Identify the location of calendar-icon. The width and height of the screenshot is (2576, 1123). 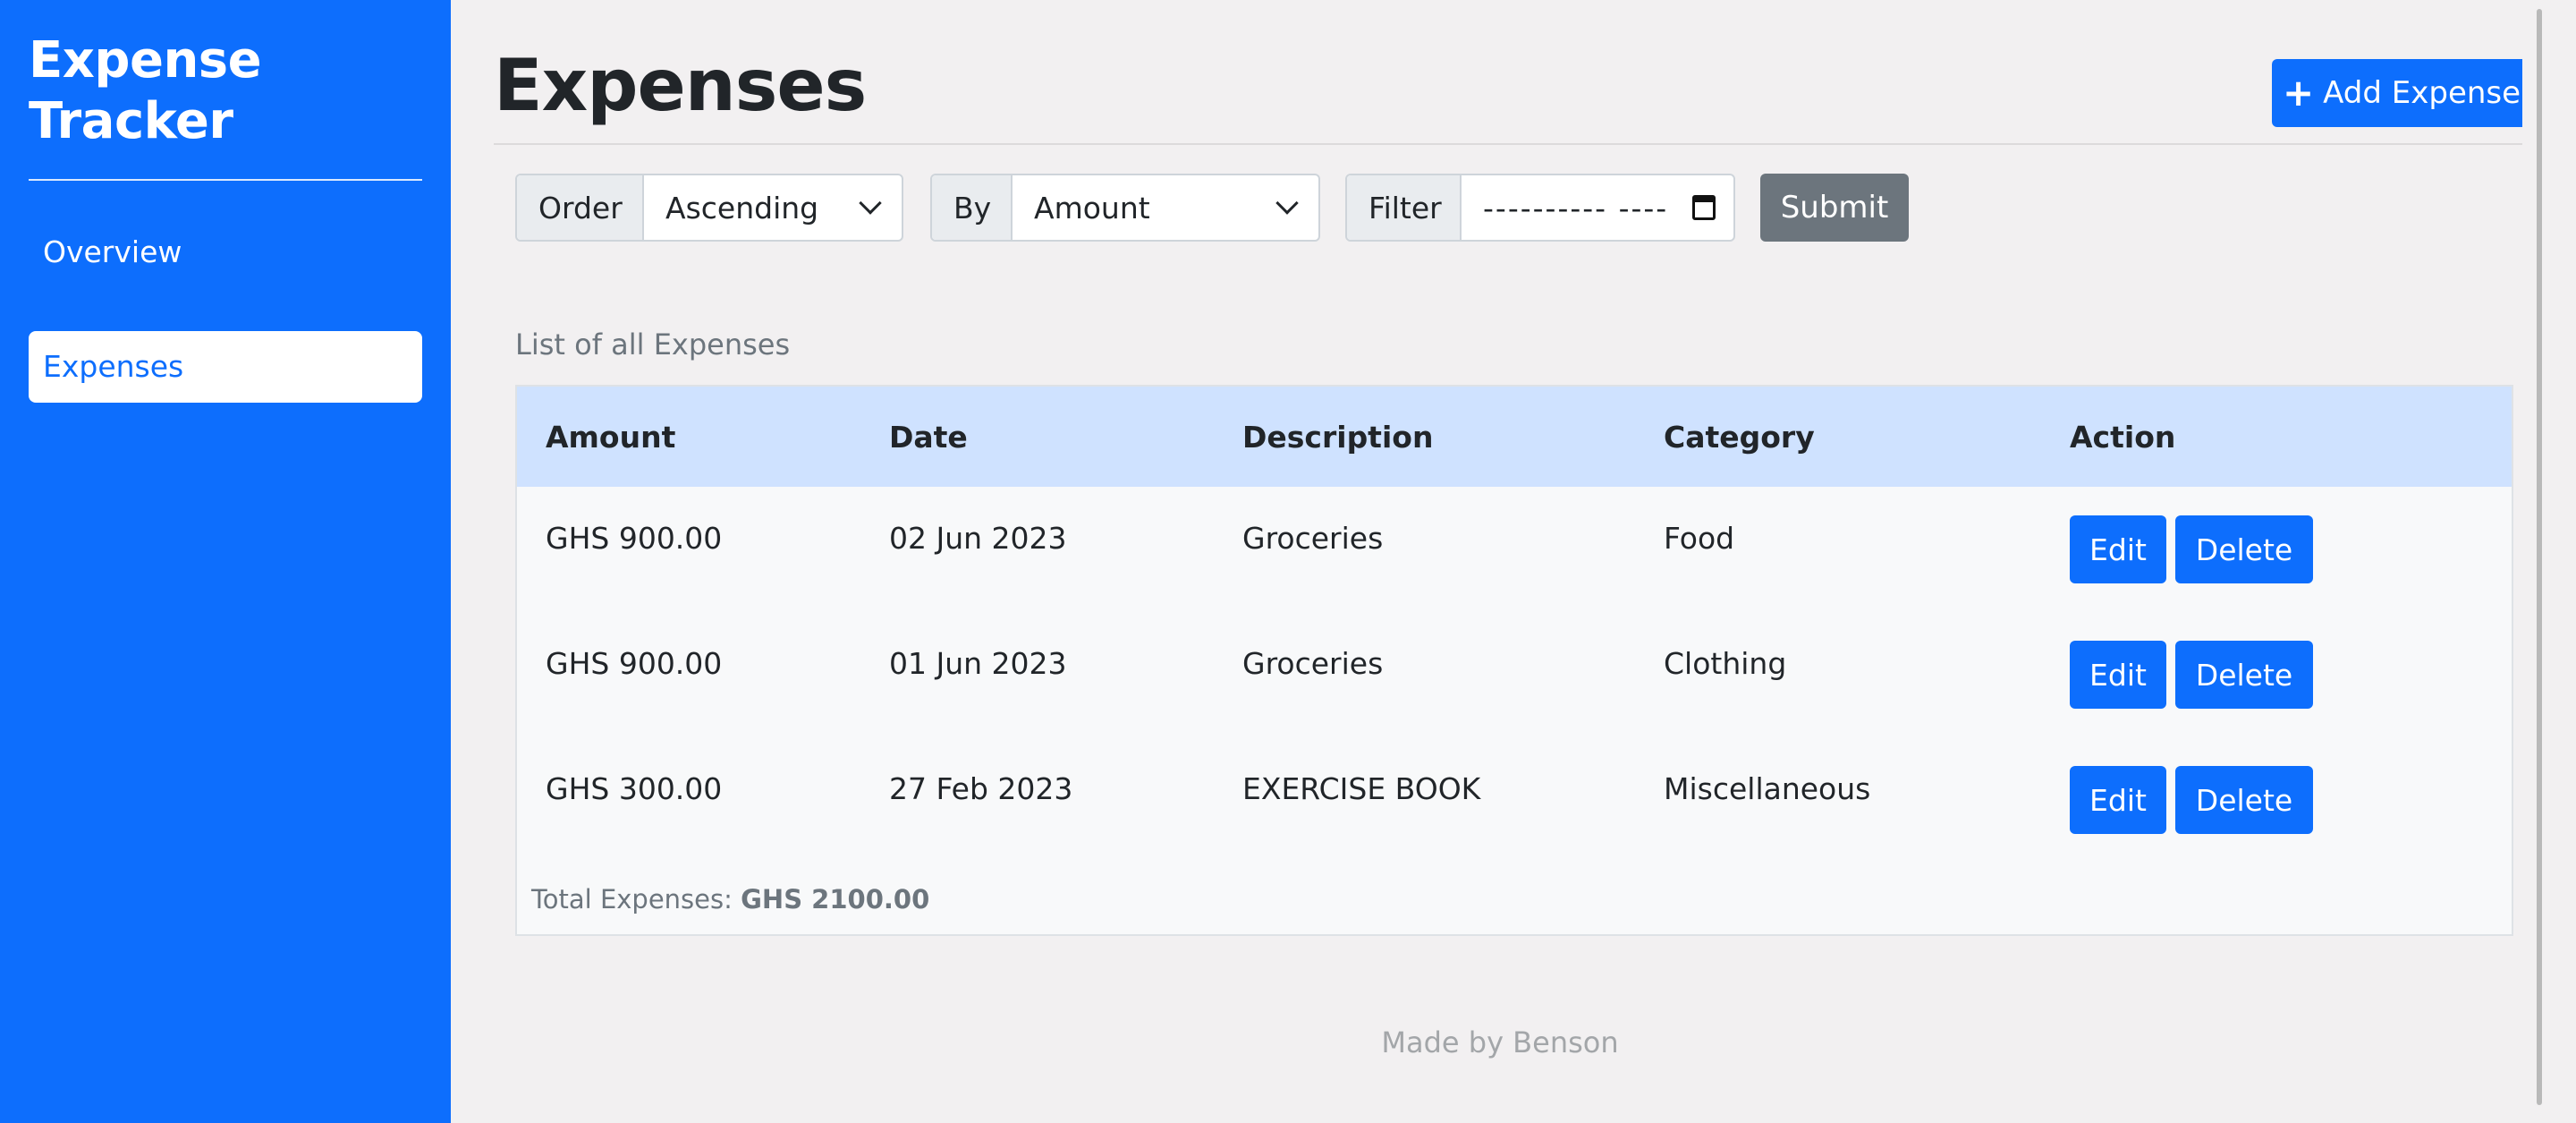
(1704, 208).